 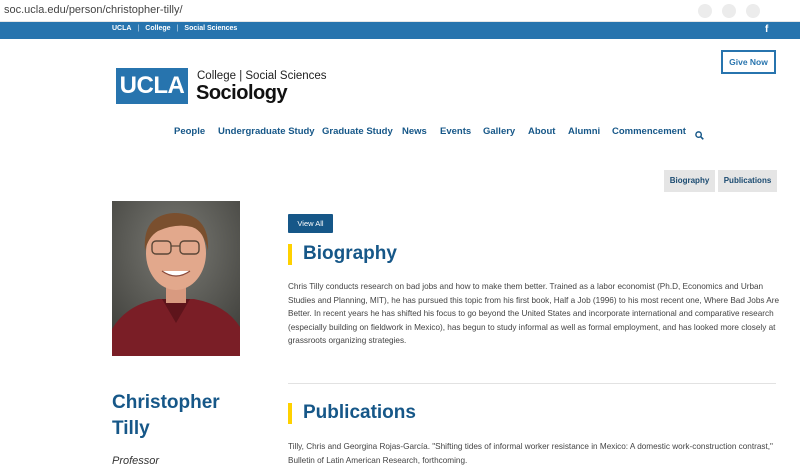 I want to click on publications-heading: Publications, so click(x=352, y=413).